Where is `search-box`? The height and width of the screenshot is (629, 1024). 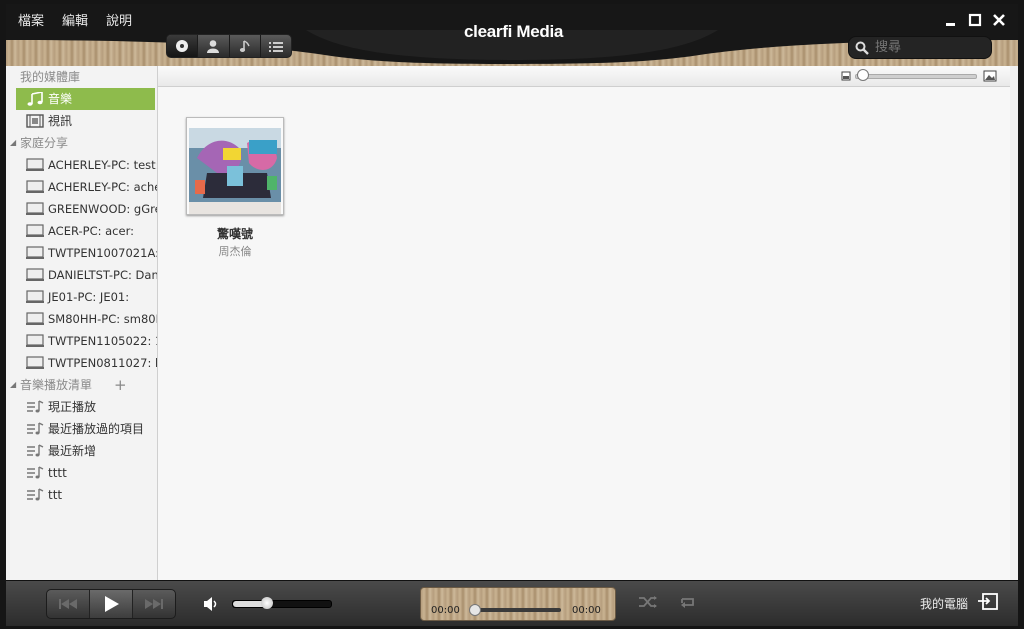 search-box is located at coordinates (920, 47).